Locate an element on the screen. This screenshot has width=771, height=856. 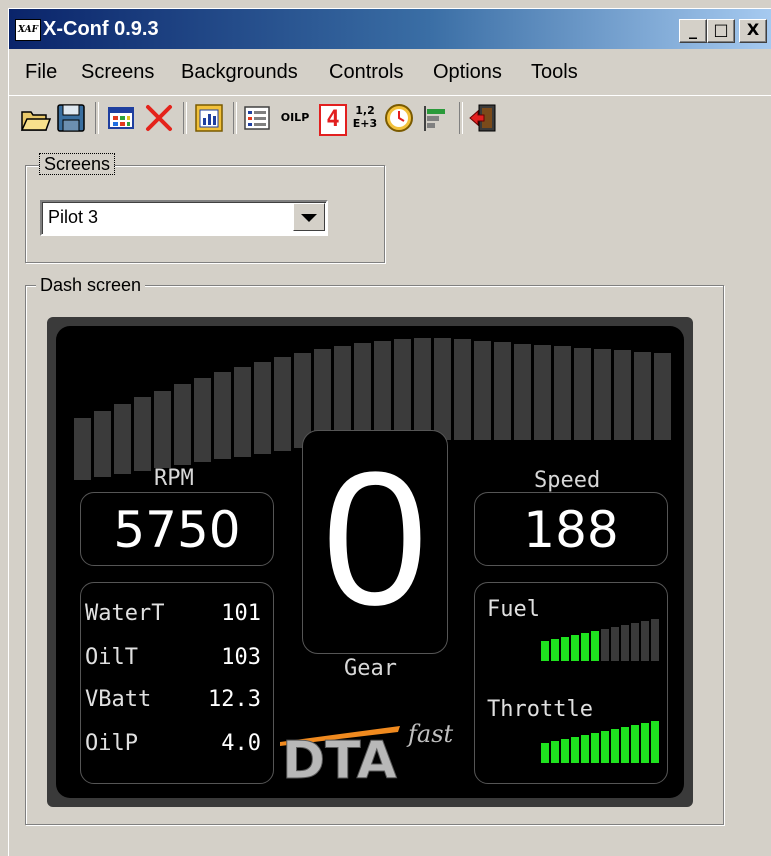
chevron-down-icon is located at coordinates (309, 217).